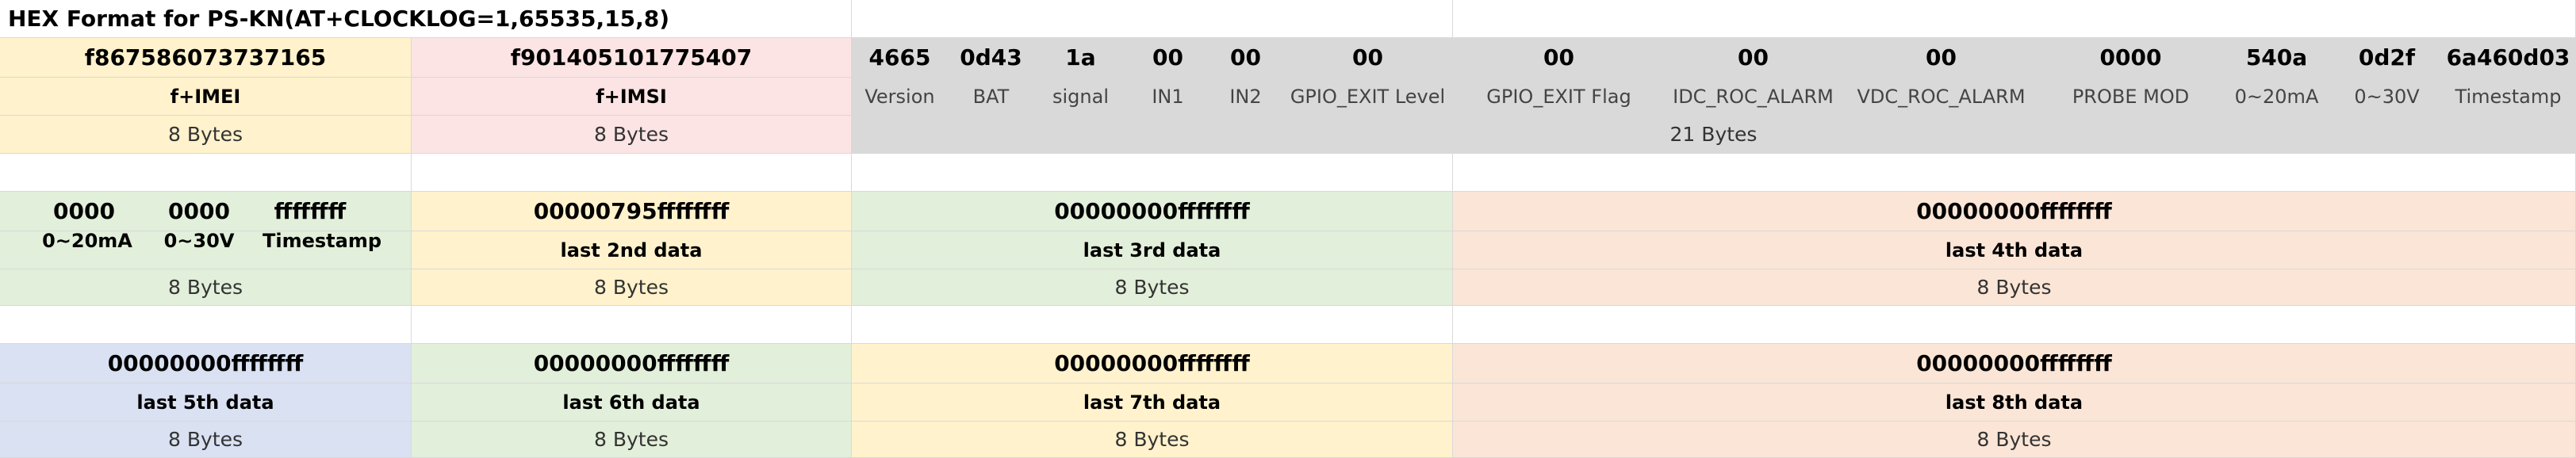 The image size is (2576, 458). What do you see at coordinates (206, 58) in the screenshot?
I see `imei-hex: f867586073737165` at bounding box center [206, 58].